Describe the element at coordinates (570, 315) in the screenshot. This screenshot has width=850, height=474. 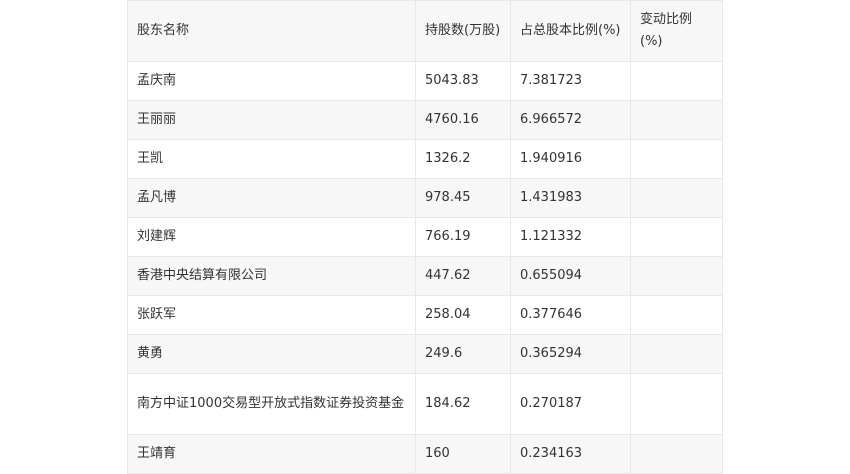
I see `cell-ratio: 0.377646` at that location.